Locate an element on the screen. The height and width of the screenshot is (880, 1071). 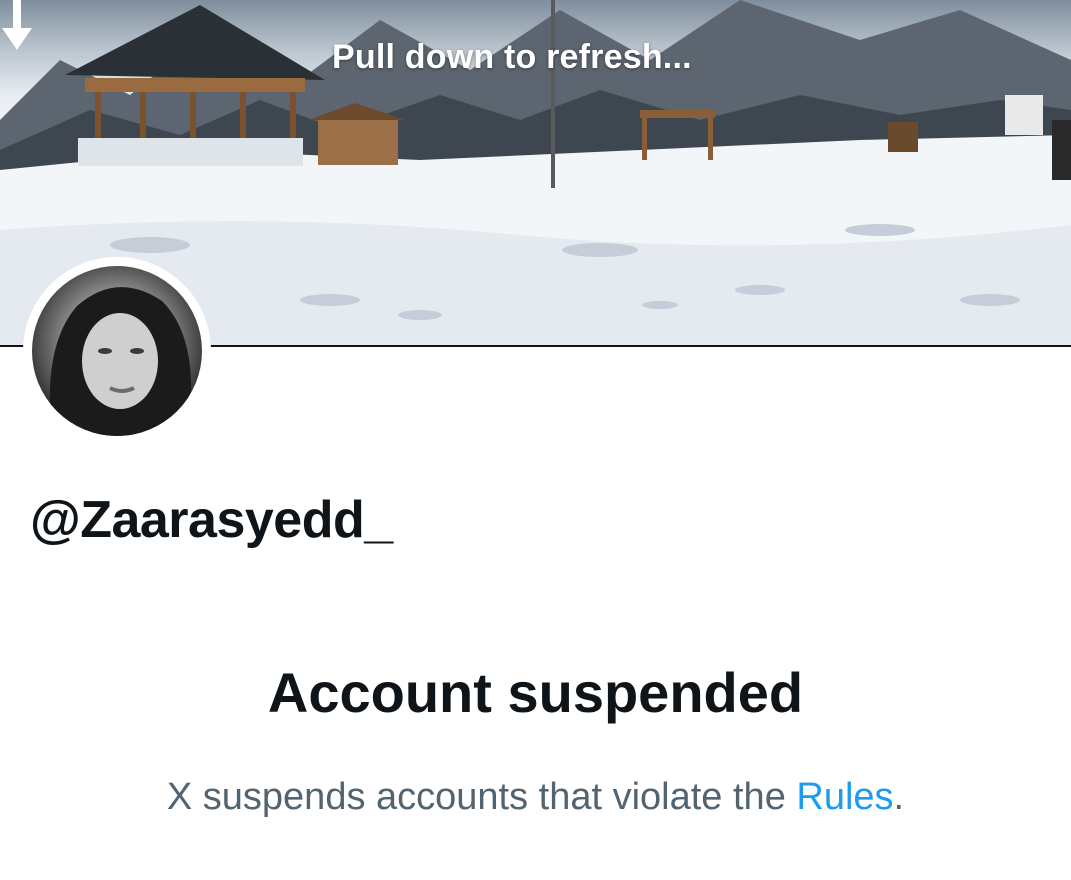
profile-handle: @Zaarasyedd_ is located at coordinates (211, 520).